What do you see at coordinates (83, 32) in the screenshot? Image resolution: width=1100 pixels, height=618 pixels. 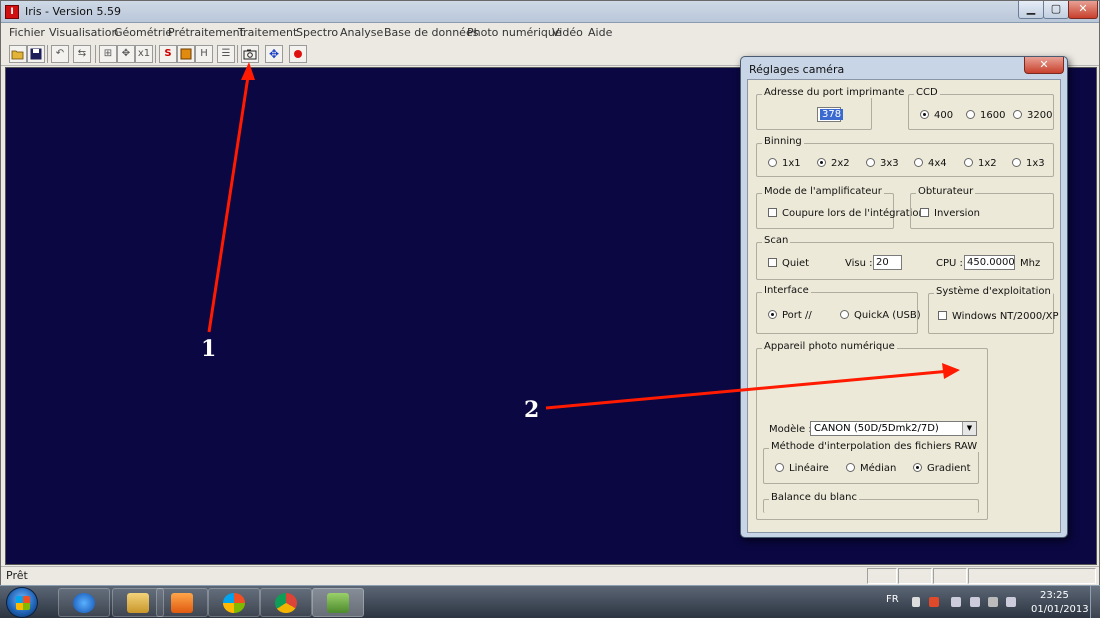 I see `menu-visualisation: Visualisation` at bounding box center [83, 32].